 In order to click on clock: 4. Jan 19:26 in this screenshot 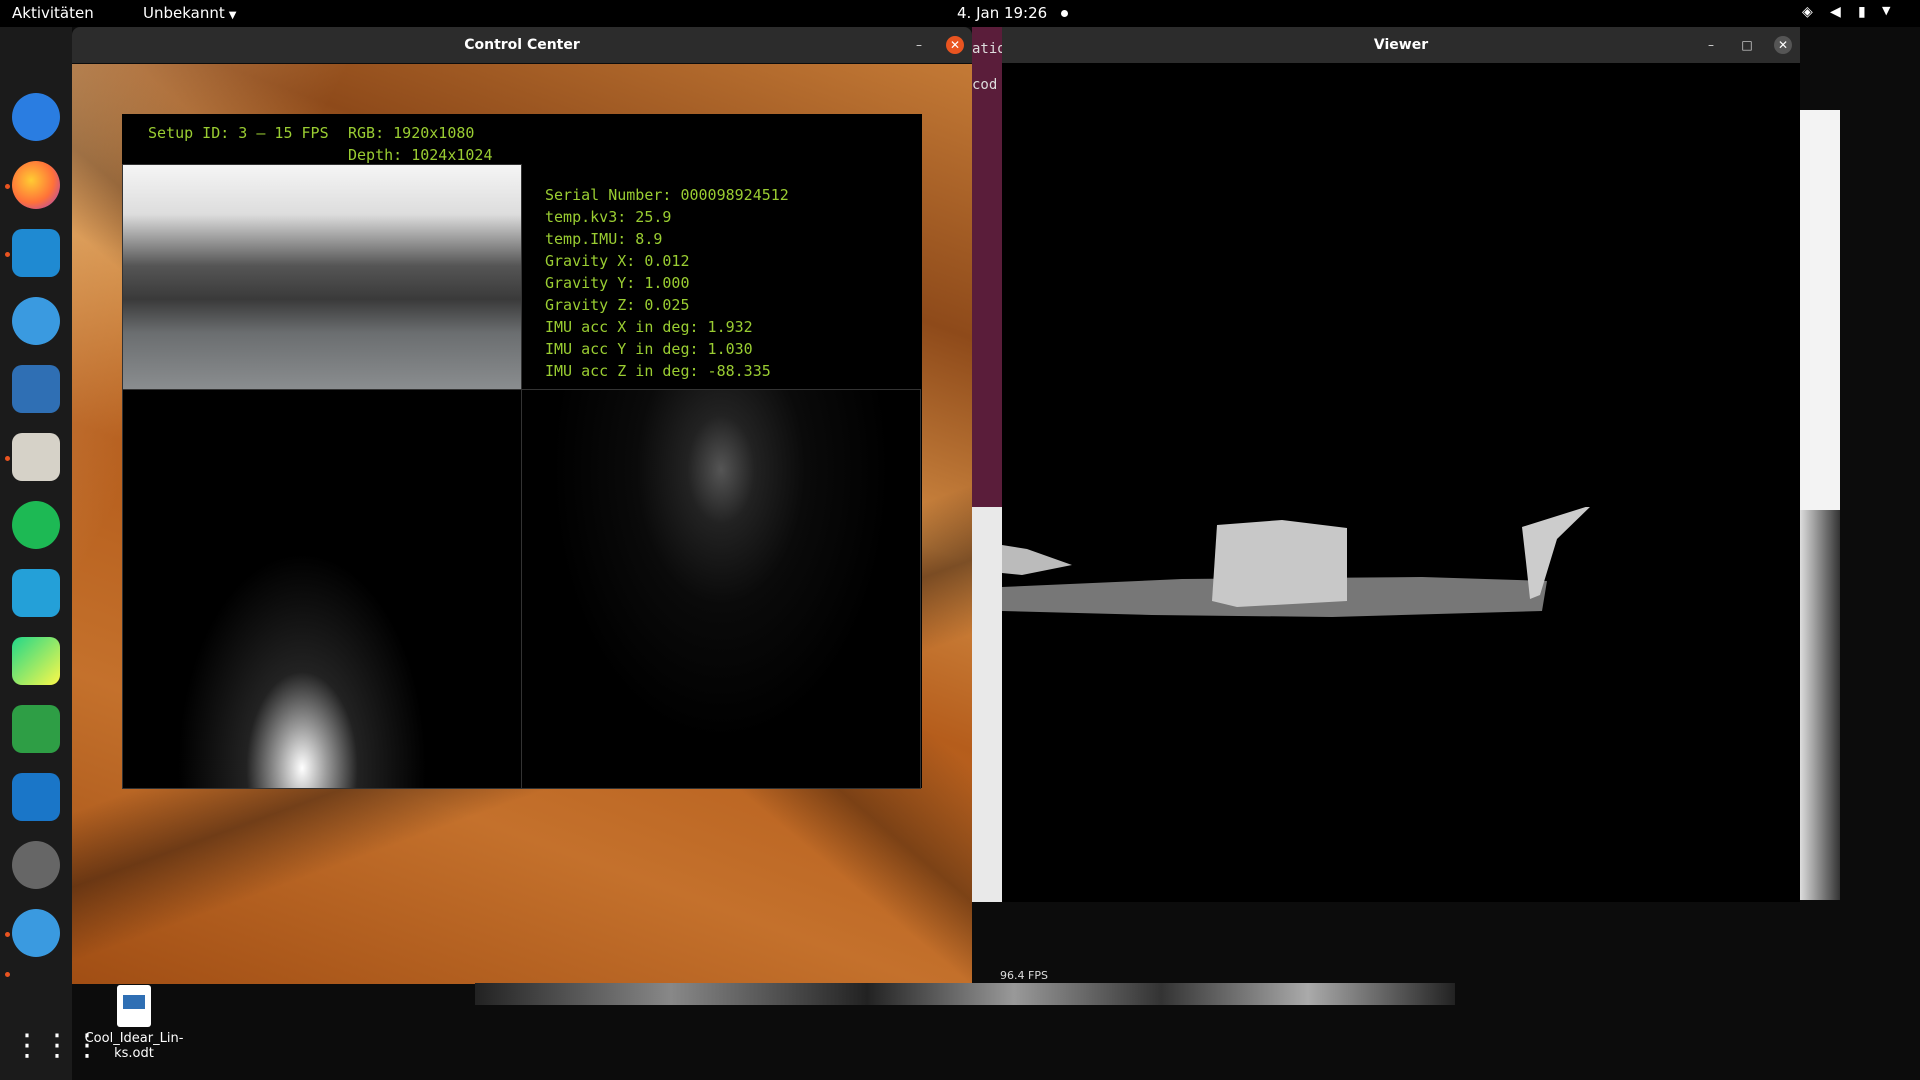, I will do `click(1013, 13)`.